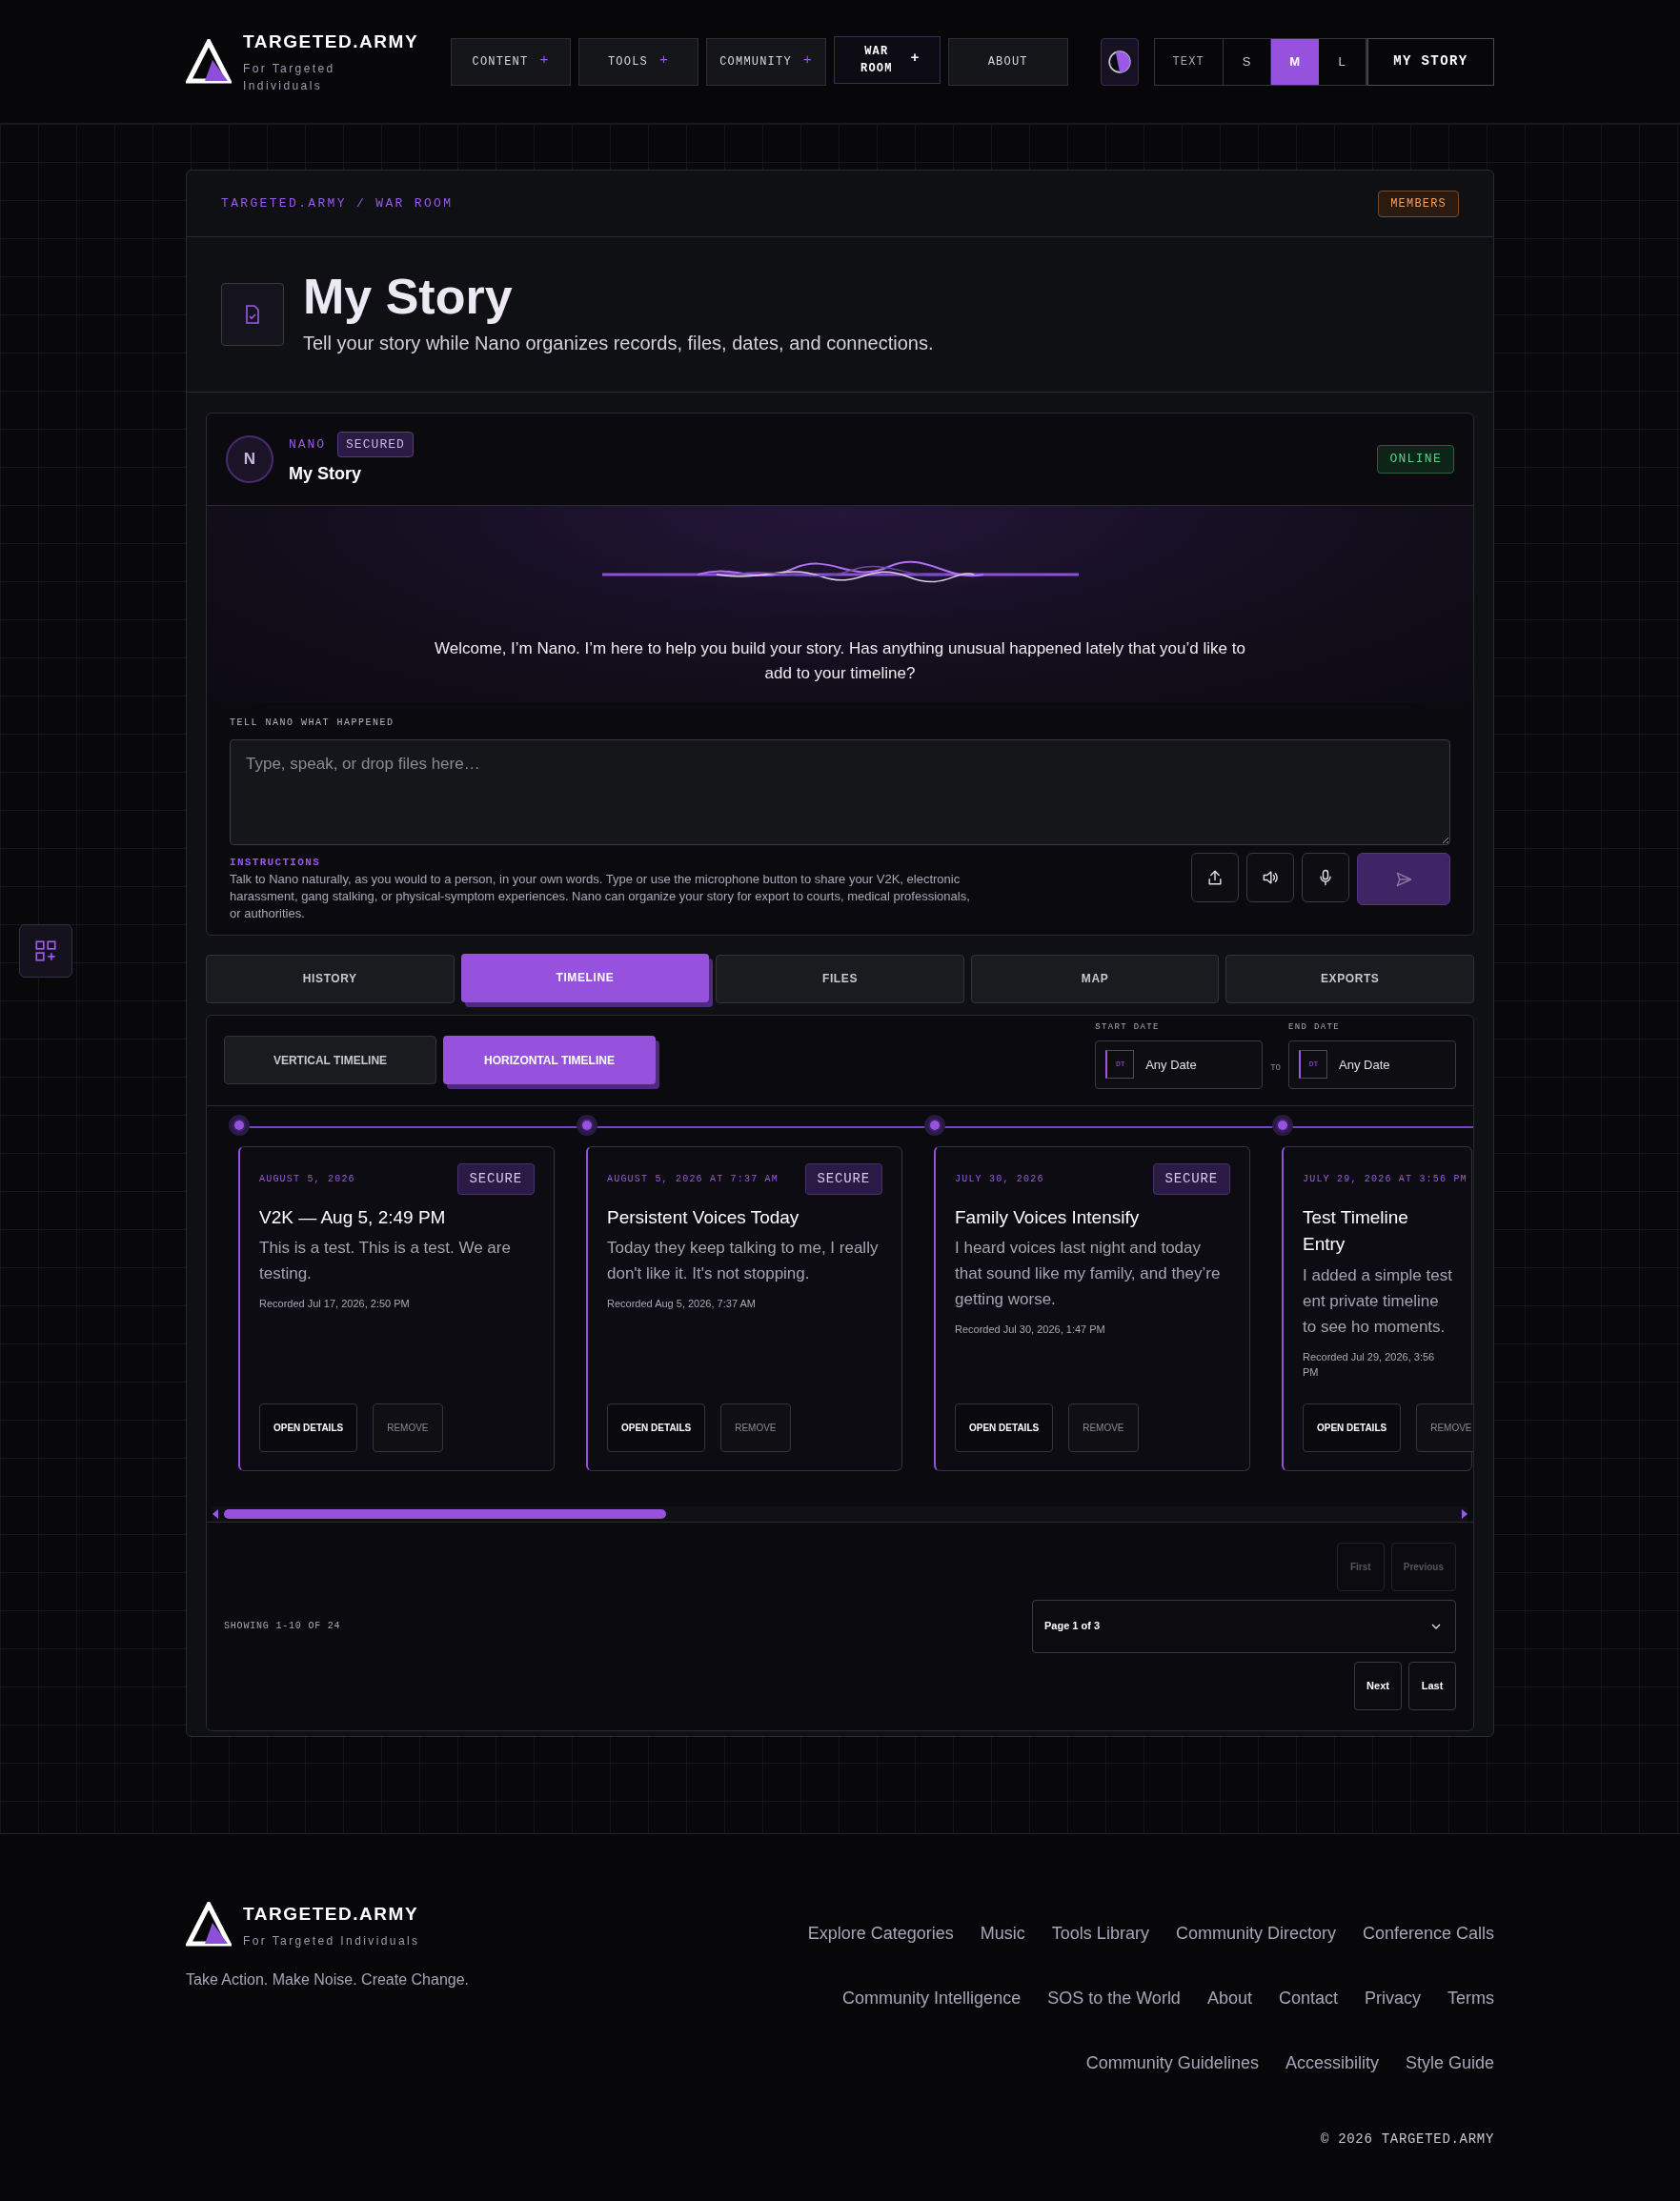 The height and width of the screenshot is (2201, 1680). I want to click on footer-link: Community Intelligence, so click(932, 1998).